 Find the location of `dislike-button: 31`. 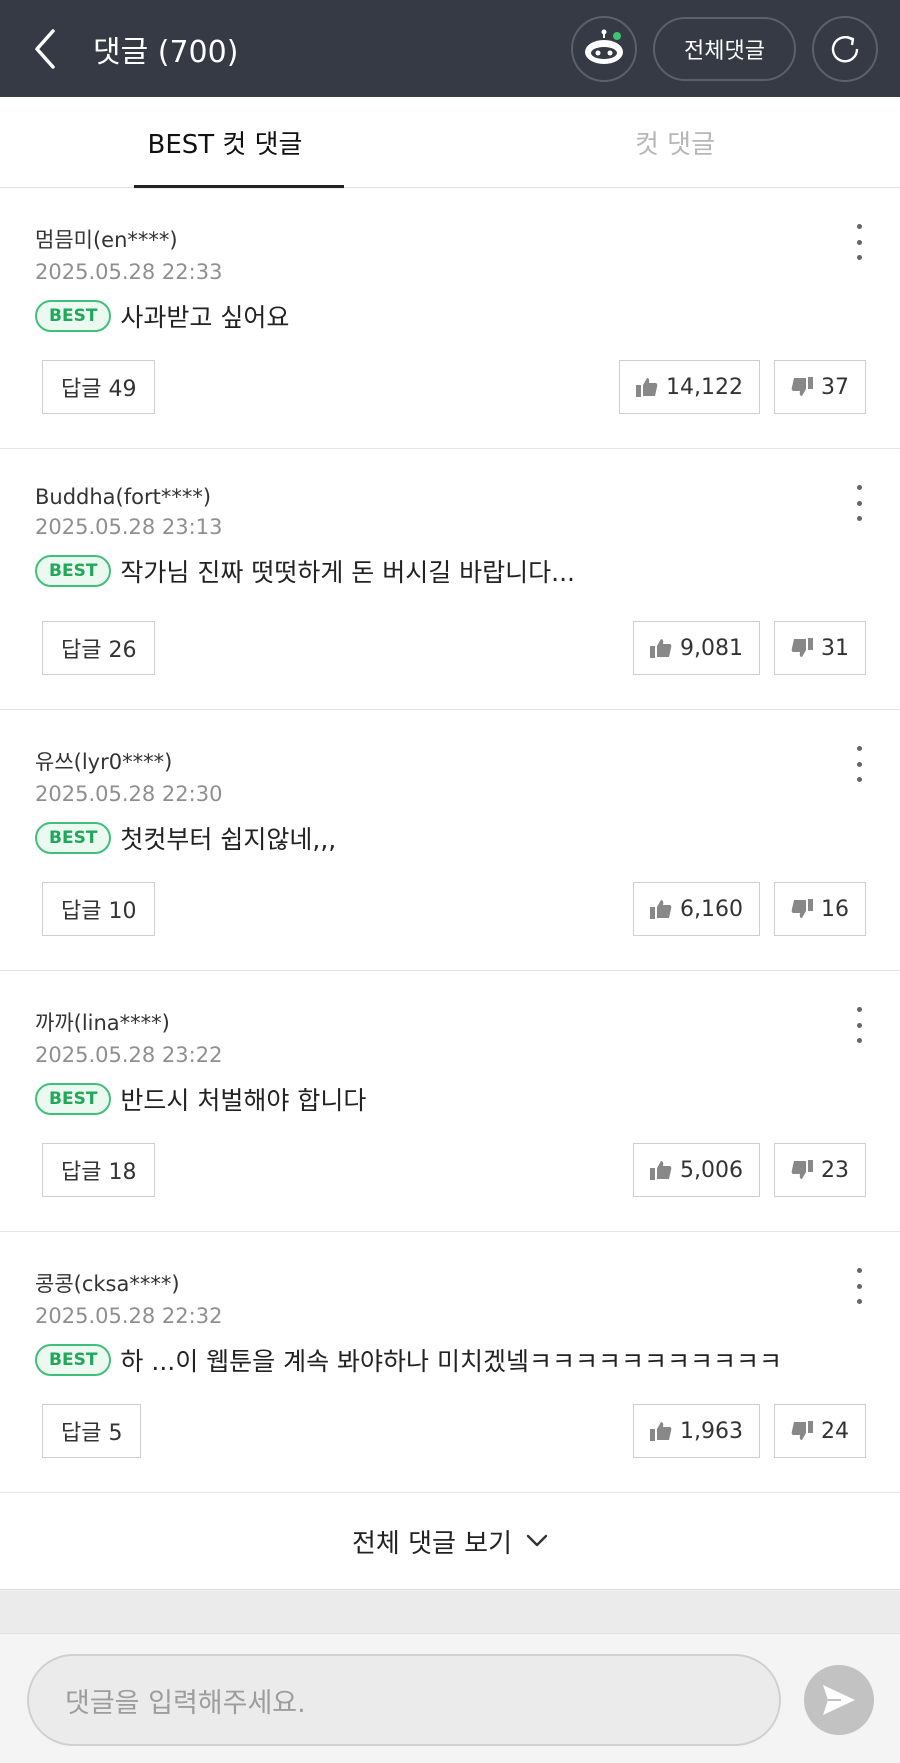

dislike-button: 31 is located at coordinates (820, 648).